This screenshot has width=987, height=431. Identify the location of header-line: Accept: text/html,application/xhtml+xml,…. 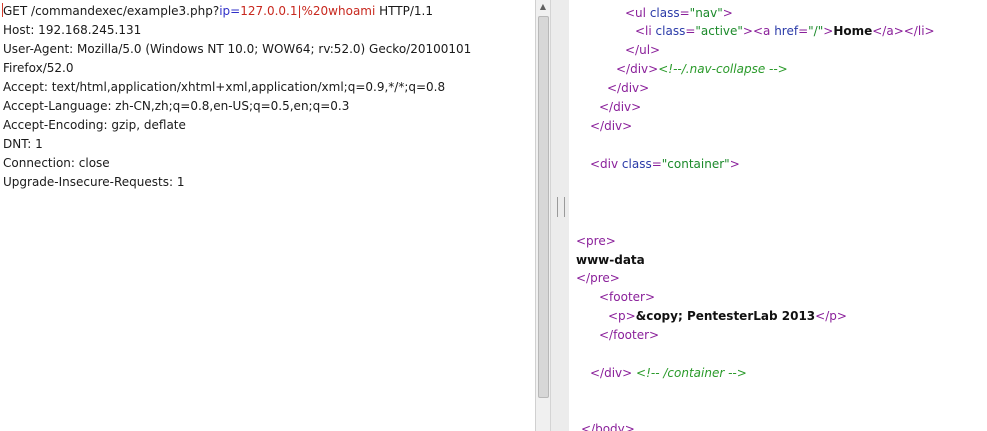
(224, 87).